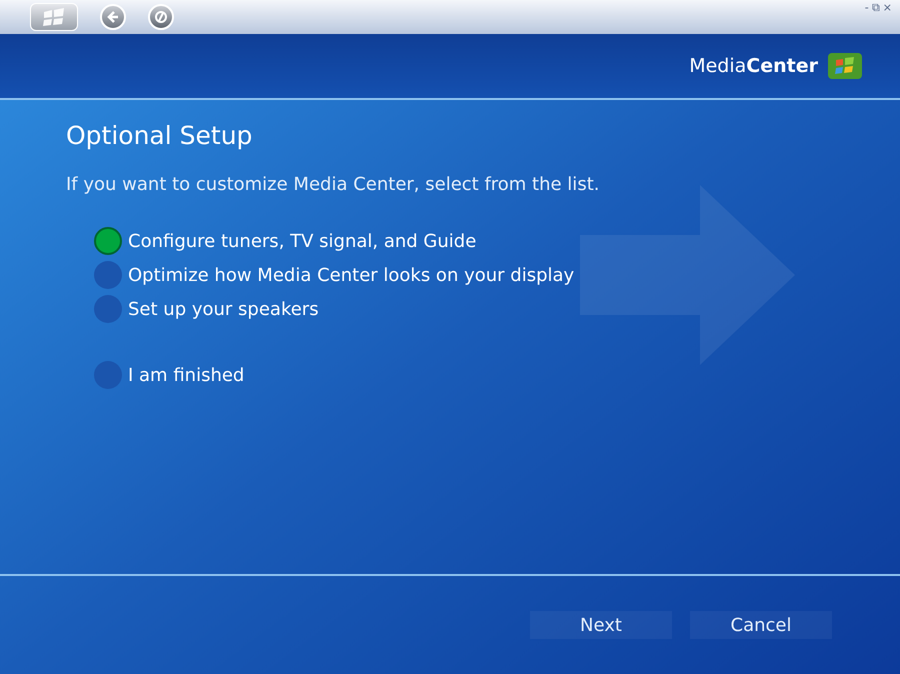 This screenshot has width=900, height=674. What do you see at coordinates (223, 309) in the screenshot?
I see `option-label: Set up your speakers` at bounding box center [223, 309].